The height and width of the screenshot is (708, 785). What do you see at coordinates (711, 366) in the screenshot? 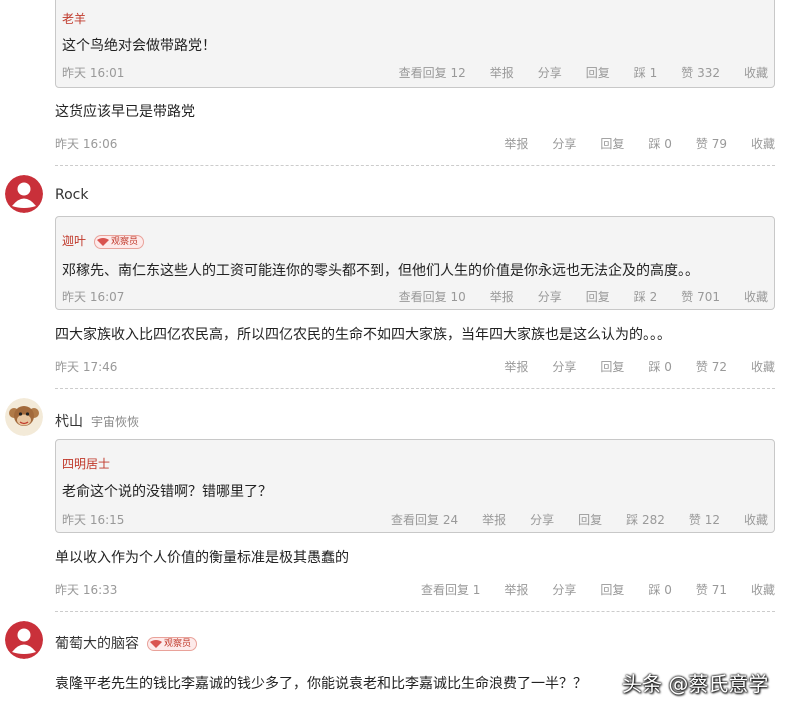
I see `like-button: 赞 72` at bounding box center [711, 366].